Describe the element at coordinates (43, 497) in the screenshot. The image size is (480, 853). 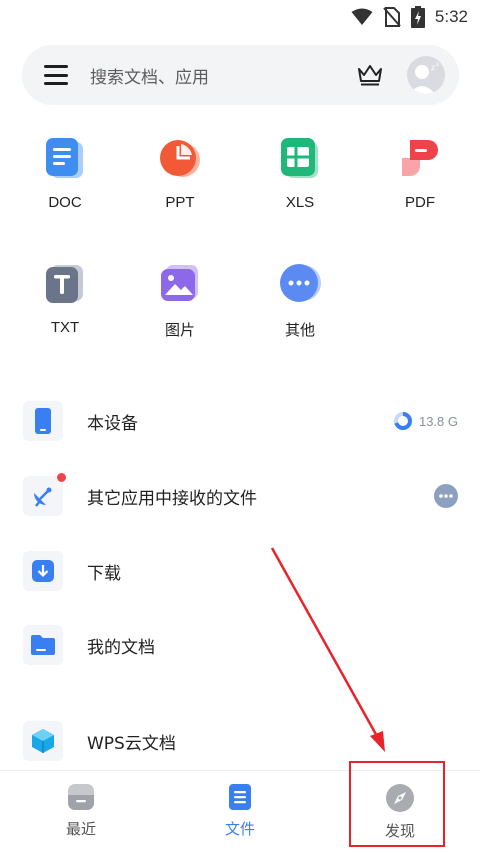
I see `satellite-icon` at that location.